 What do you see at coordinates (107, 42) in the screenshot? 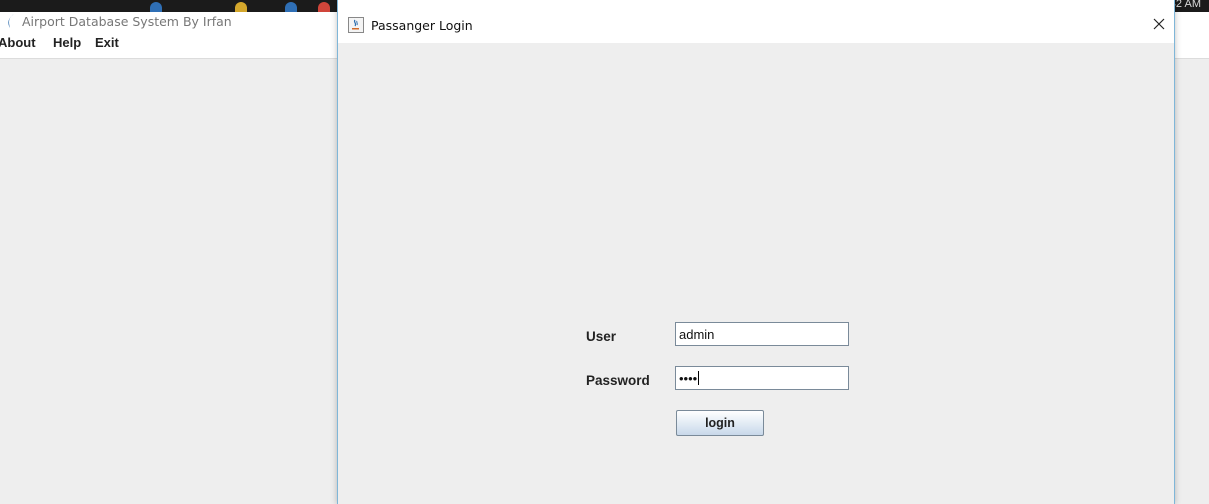
I see `menu-exit: Exit` at bounding box center [107, 42].